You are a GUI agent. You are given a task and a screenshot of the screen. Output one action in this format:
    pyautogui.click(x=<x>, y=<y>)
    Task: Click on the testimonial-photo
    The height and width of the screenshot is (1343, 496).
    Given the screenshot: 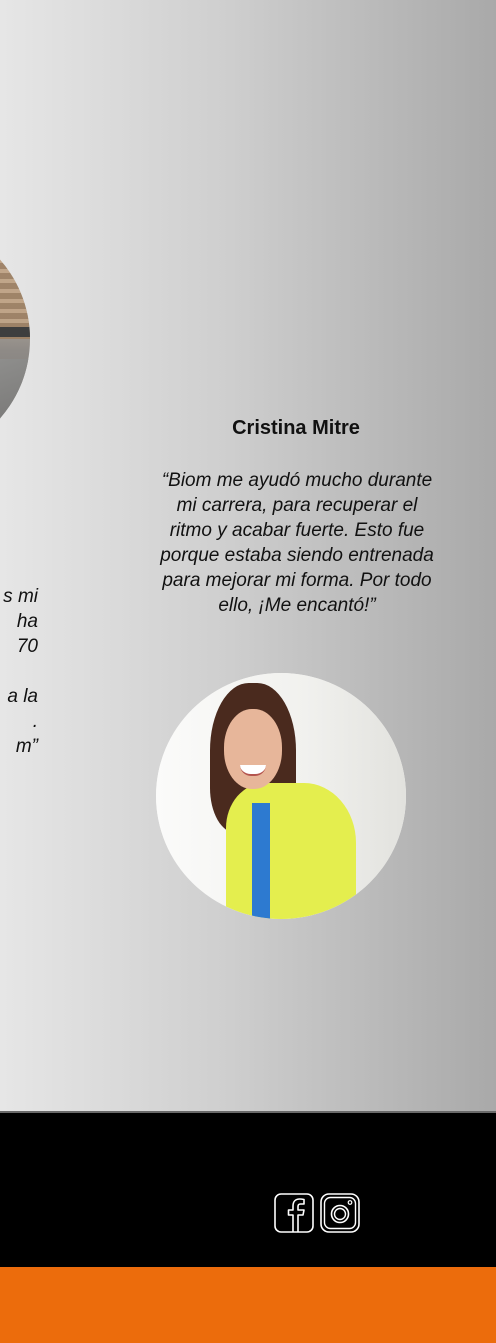 What is the action you would take?
    pyautogui.click(x=281, y=796)
    